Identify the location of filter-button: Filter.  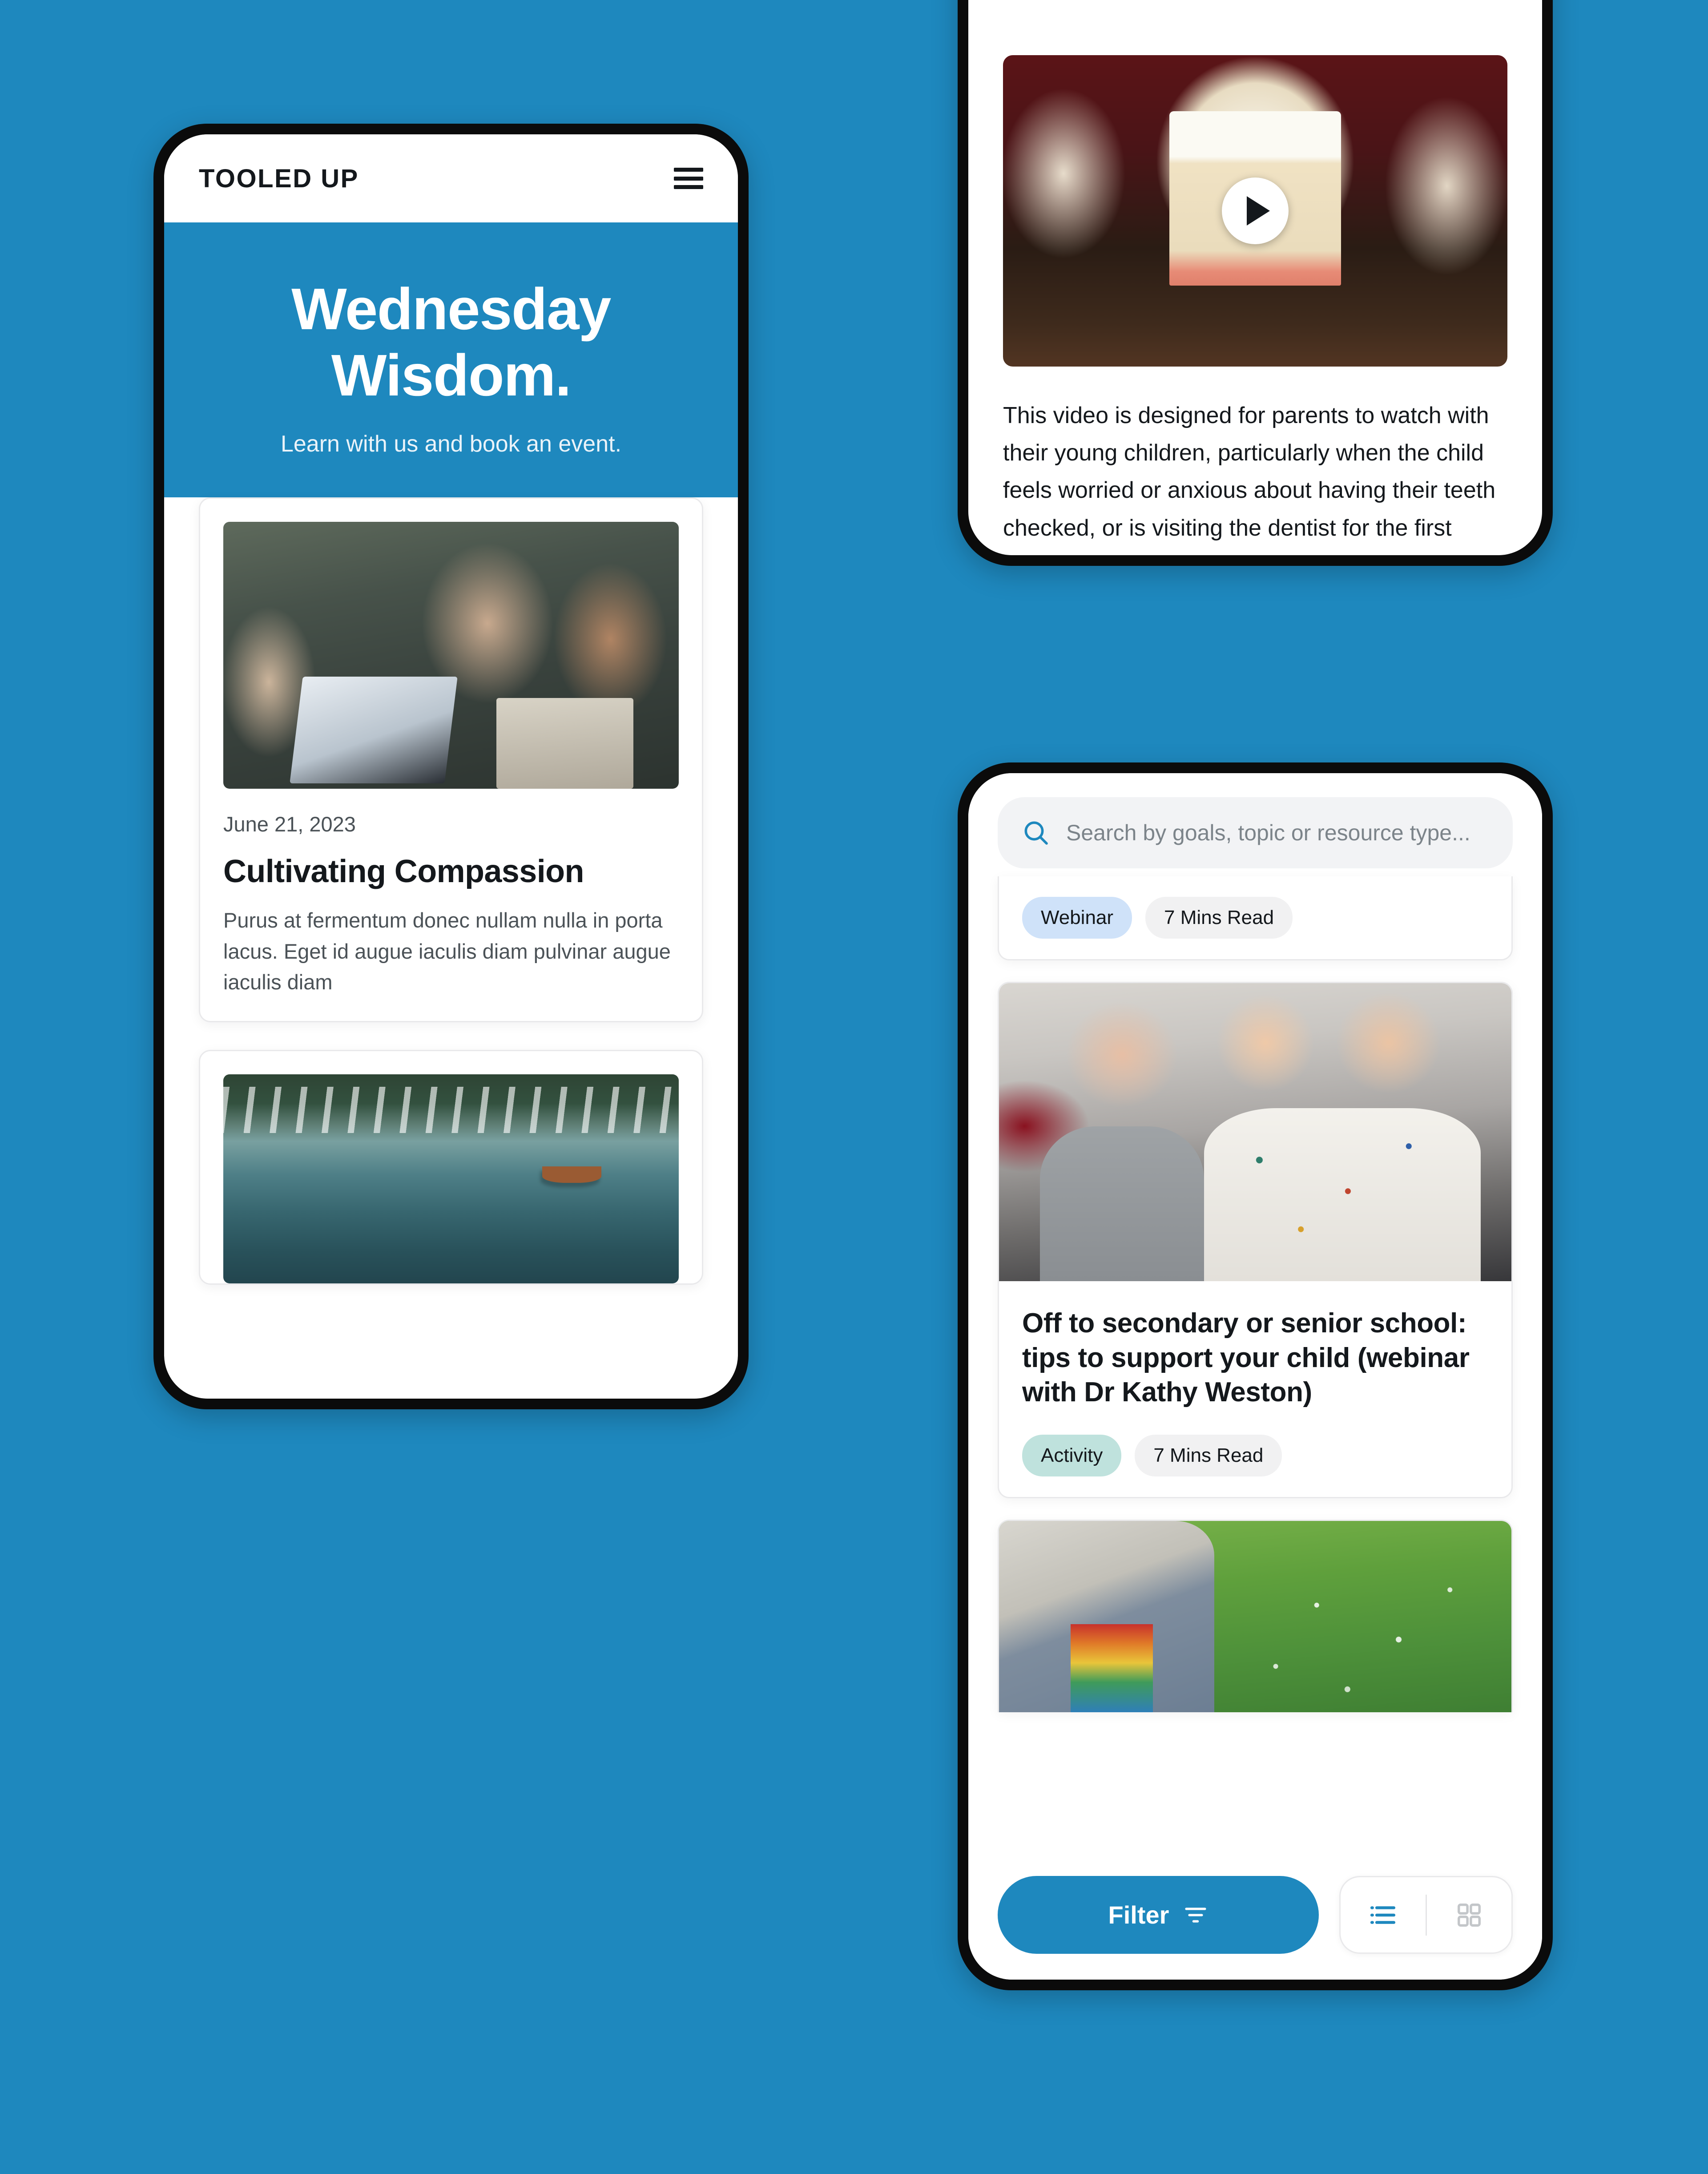
(1158, 1915).